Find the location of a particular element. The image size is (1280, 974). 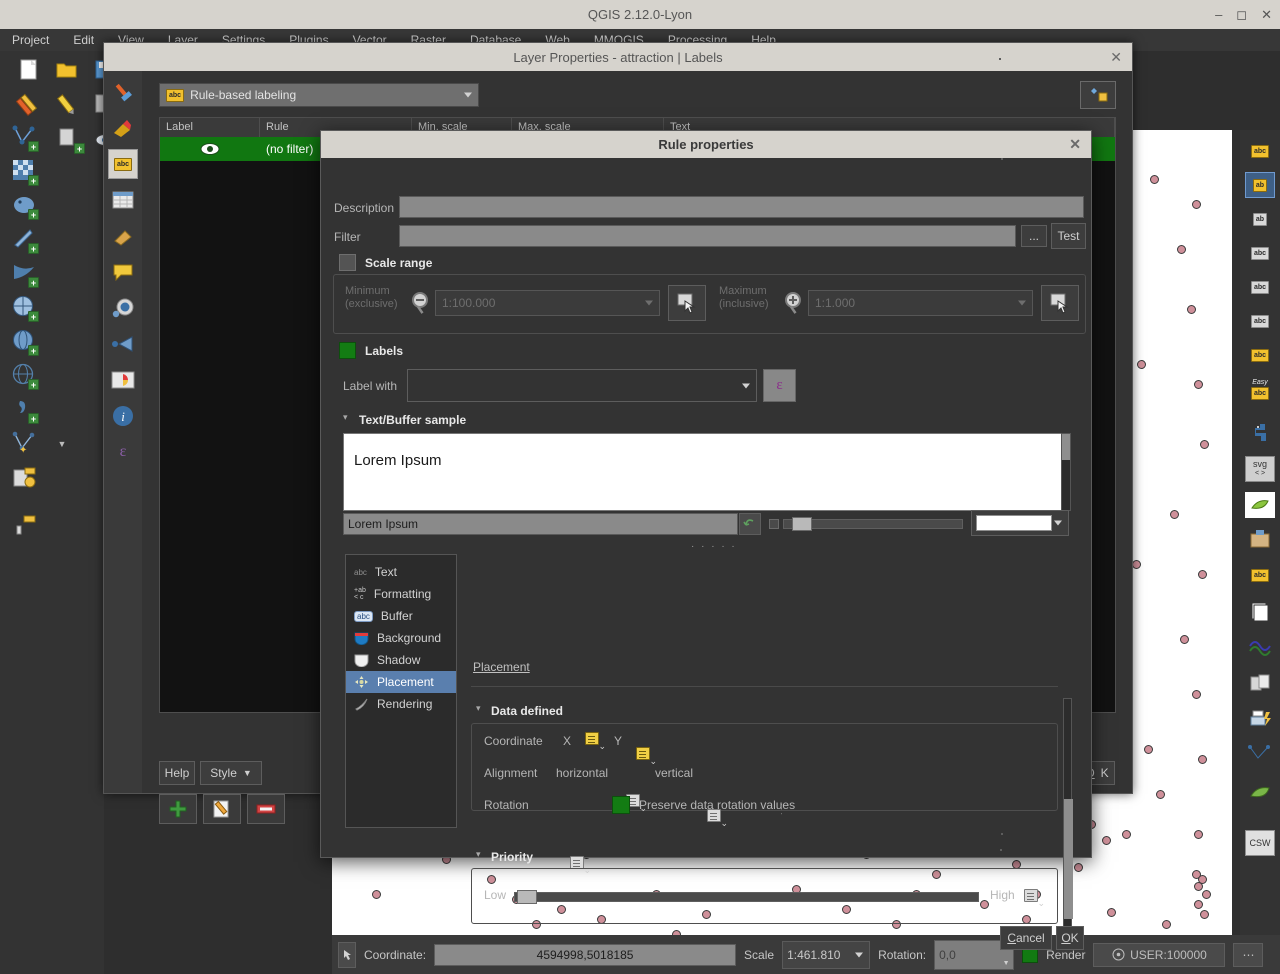

sidebar-tab-general is located at coordinates (123, 92).